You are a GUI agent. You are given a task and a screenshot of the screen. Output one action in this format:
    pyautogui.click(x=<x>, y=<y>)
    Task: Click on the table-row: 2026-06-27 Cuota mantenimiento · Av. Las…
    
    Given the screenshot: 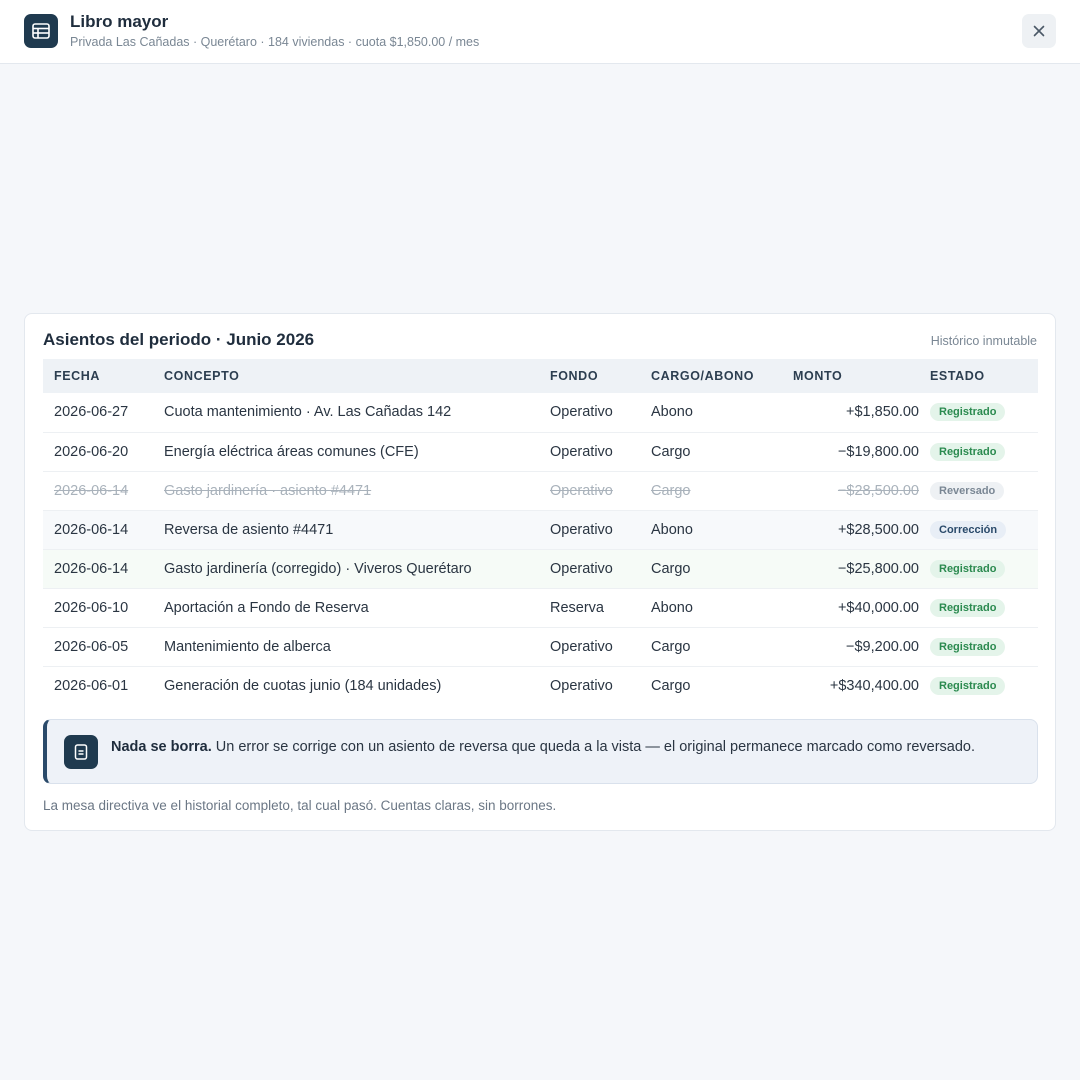 What is the action you would take?
    pyautogui.click(x=540, y=412)
    